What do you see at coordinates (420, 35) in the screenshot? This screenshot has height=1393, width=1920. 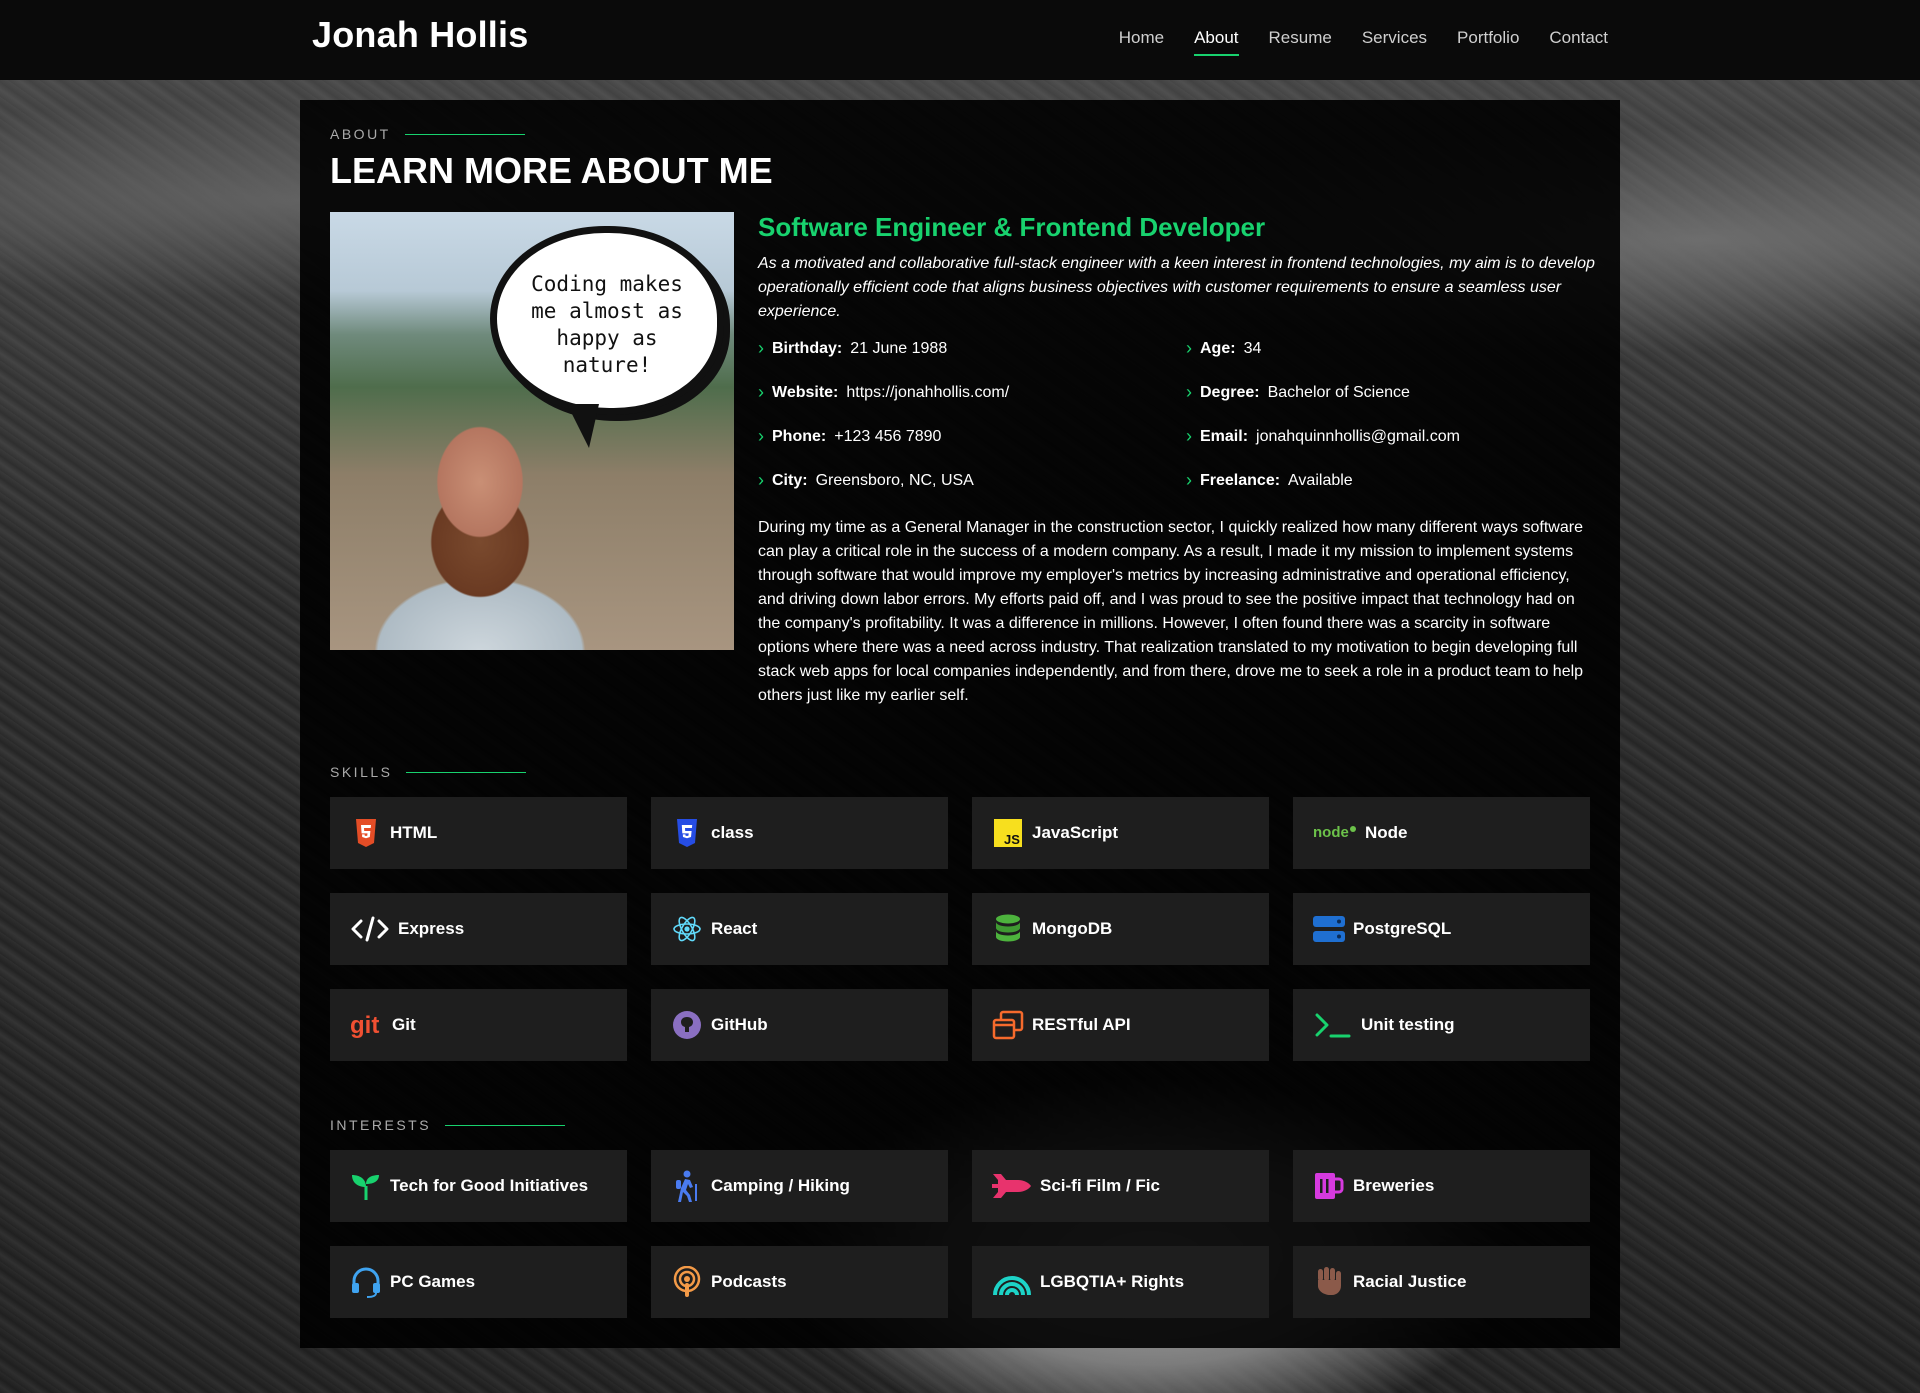 I see `site-logo: Jonah Hollis` at bounding box center [420, 35].